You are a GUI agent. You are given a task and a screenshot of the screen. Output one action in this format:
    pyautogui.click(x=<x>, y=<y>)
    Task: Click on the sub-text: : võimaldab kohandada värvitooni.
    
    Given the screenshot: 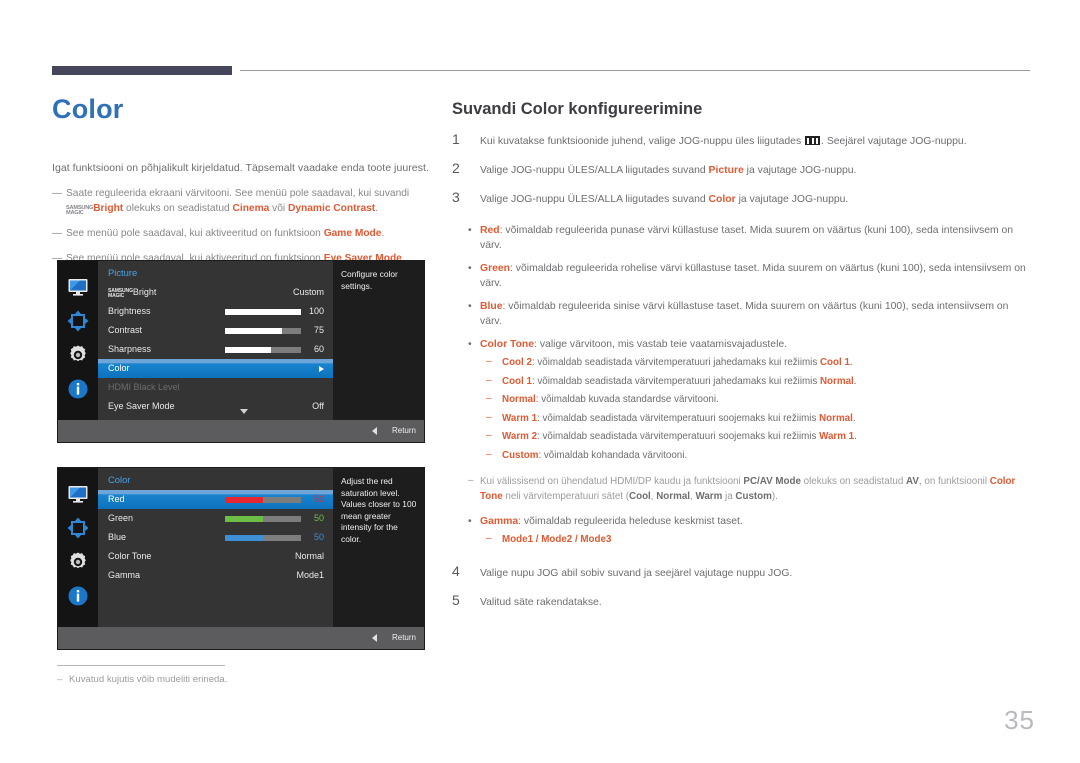 What is the action you would take?
    pyautogui.click(x=613, y=455)
    